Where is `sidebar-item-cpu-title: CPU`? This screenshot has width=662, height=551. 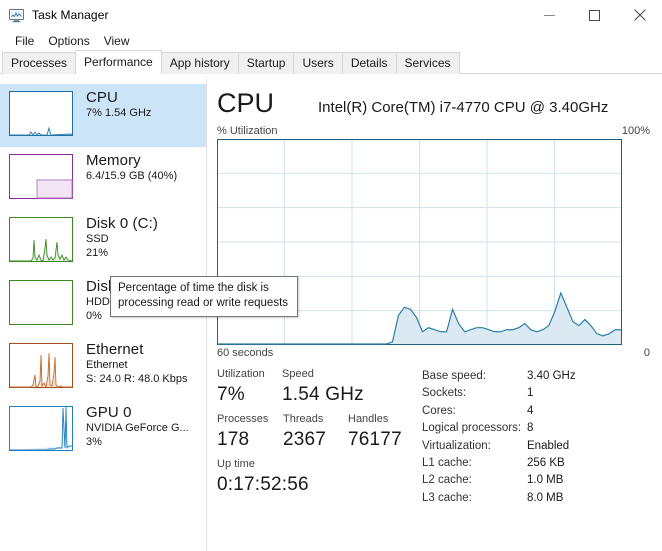
sidebar-item-cpu-title: CPU is located at coordinates (102, 97).